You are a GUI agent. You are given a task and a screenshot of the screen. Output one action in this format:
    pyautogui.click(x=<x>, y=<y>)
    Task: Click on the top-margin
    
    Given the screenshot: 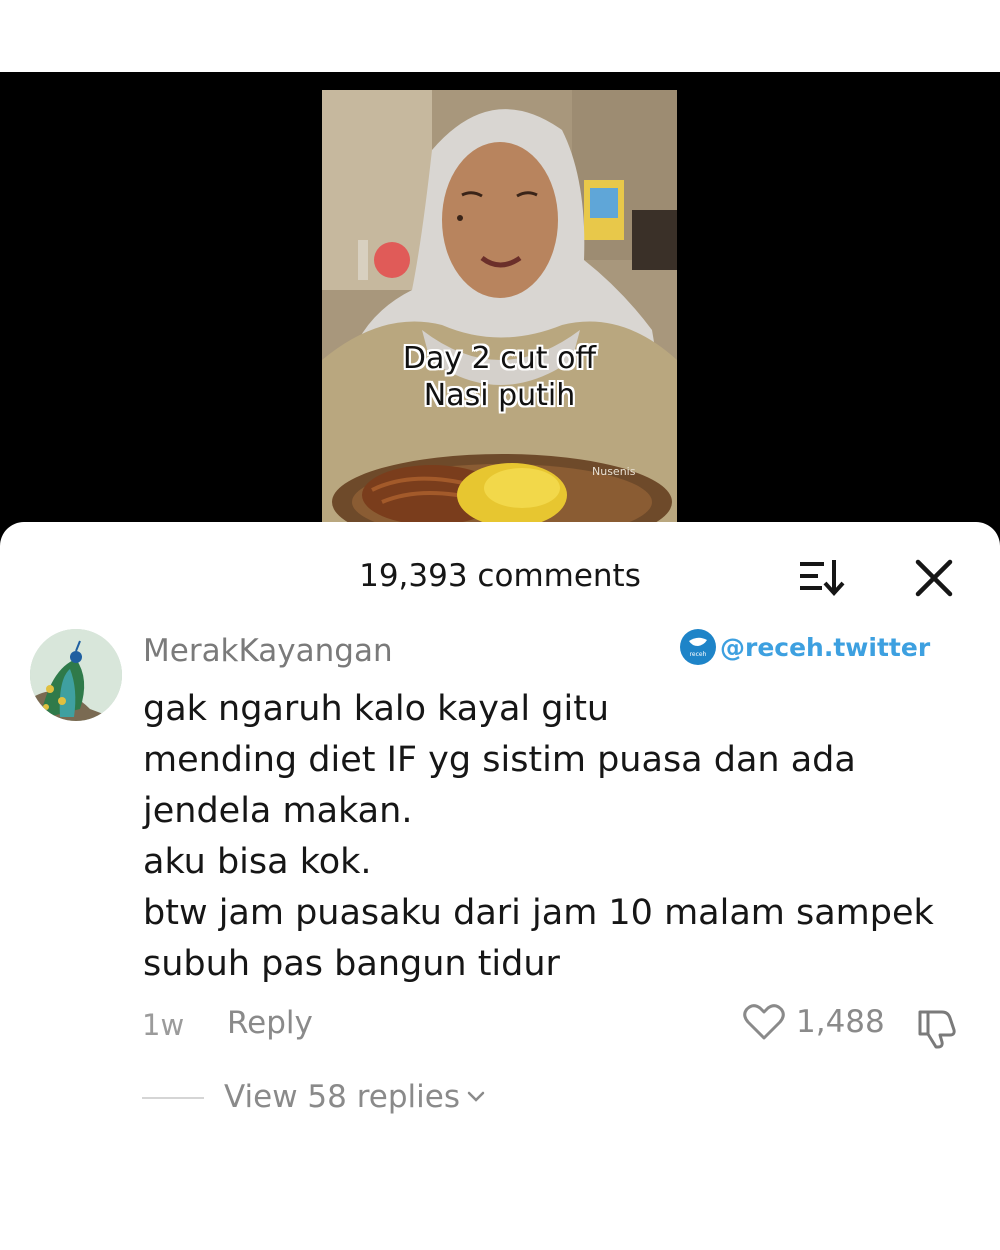 What is the action you would take?
    pyautogui.click(x=500, y=36)
    